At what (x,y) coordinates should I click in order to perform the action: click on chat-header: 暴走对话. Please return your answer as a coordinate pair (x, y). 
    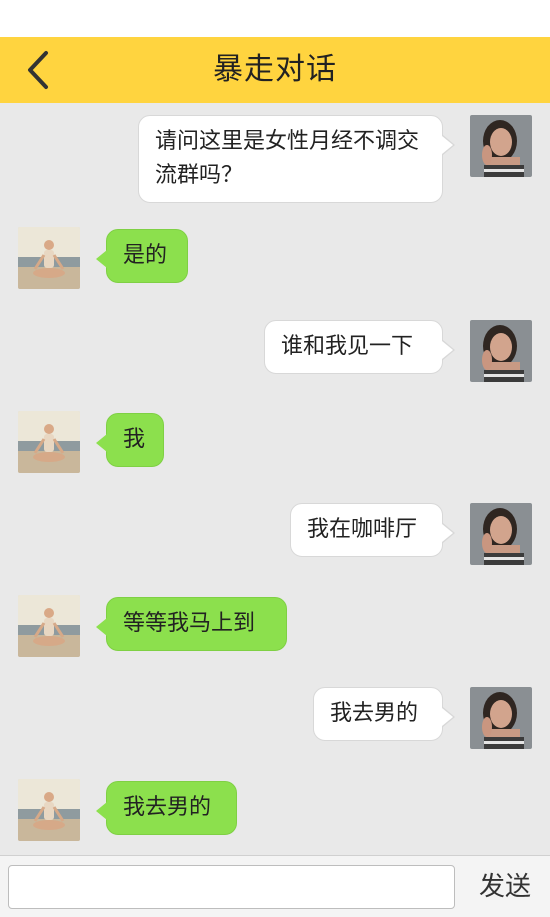
    Looking at the image, I should click on (275, 70).